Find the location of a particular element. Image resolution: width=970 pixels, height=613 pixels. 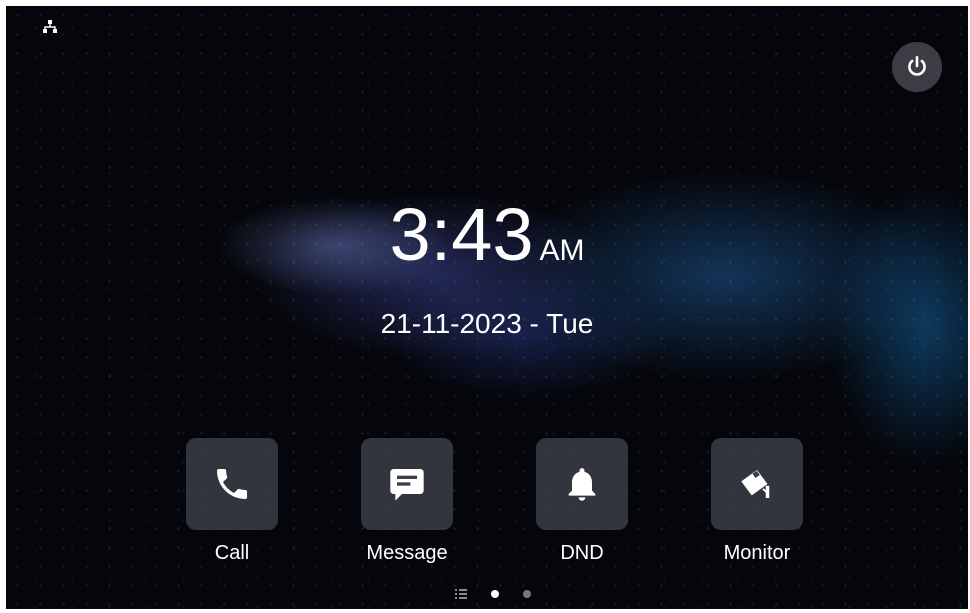

clock-date: 21-11-2023 - Tue is located at coordinates (487, 323).